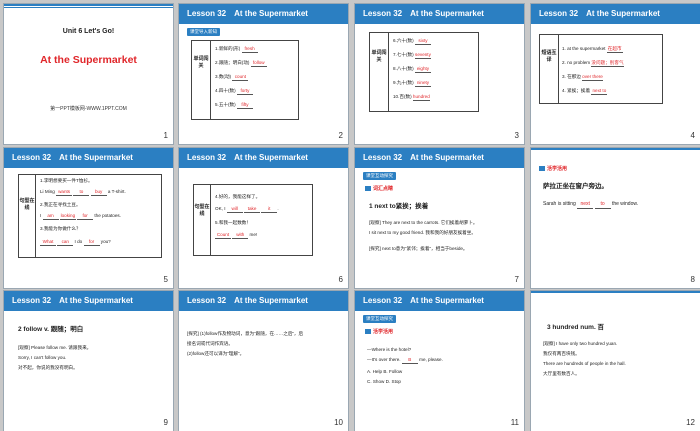 The height and width of the screenshot is (431, 700). Describe the element at coordinates (411, 97) in the screenshot. I see `vocab-line-10: 10.百(数) hundred` at that location.